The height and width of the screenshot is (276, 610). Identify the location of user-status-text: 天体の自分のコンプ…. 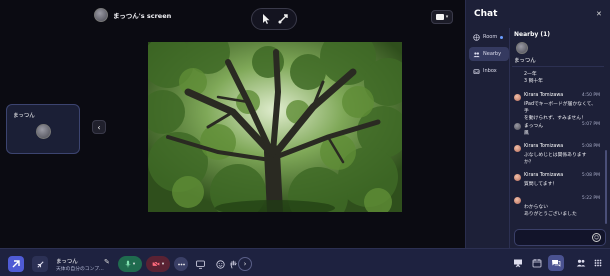
(80, 269).